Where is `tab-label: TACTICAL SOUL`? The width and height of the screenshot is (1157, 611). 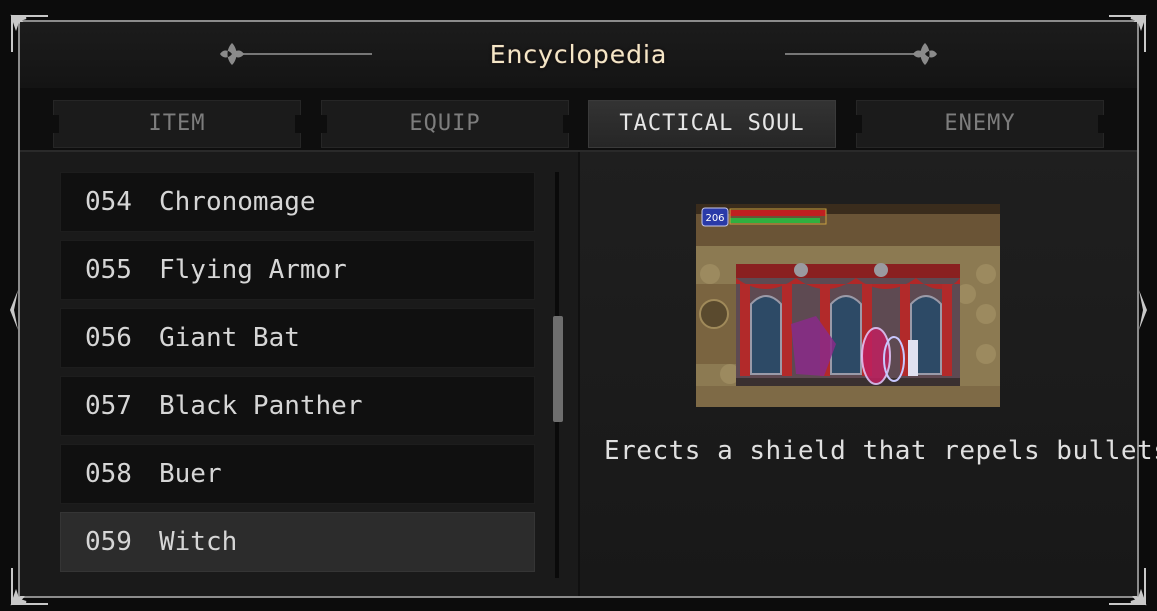
tab-label: TACTICAL SOUL is located at coordinates (712, 123).